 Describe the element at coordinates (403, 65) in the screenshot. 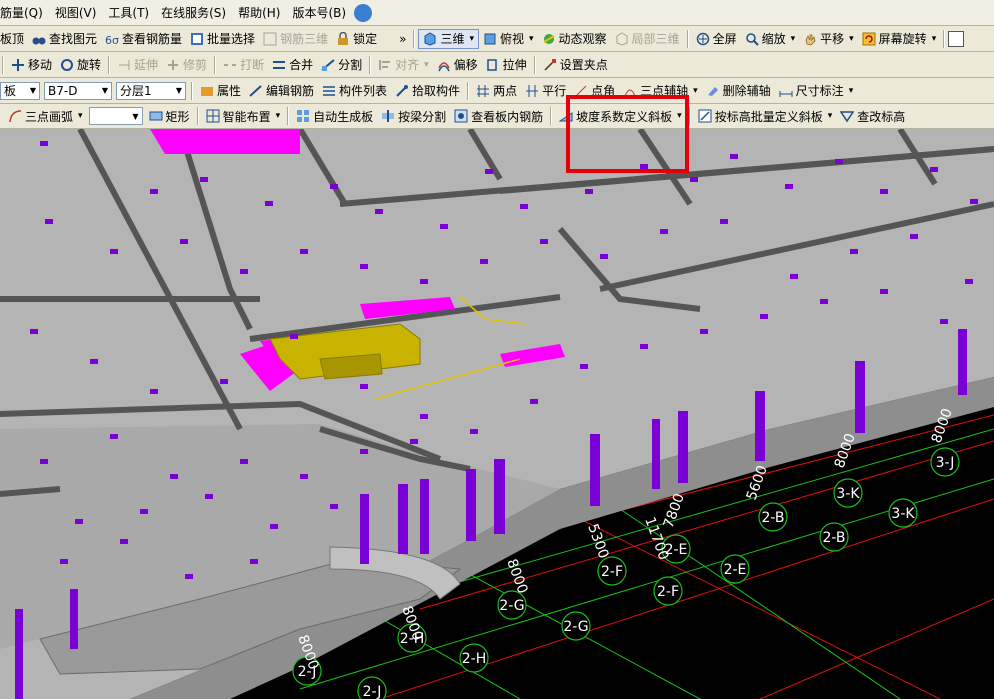

I see `align-button: 对齐 ▾` at that location.